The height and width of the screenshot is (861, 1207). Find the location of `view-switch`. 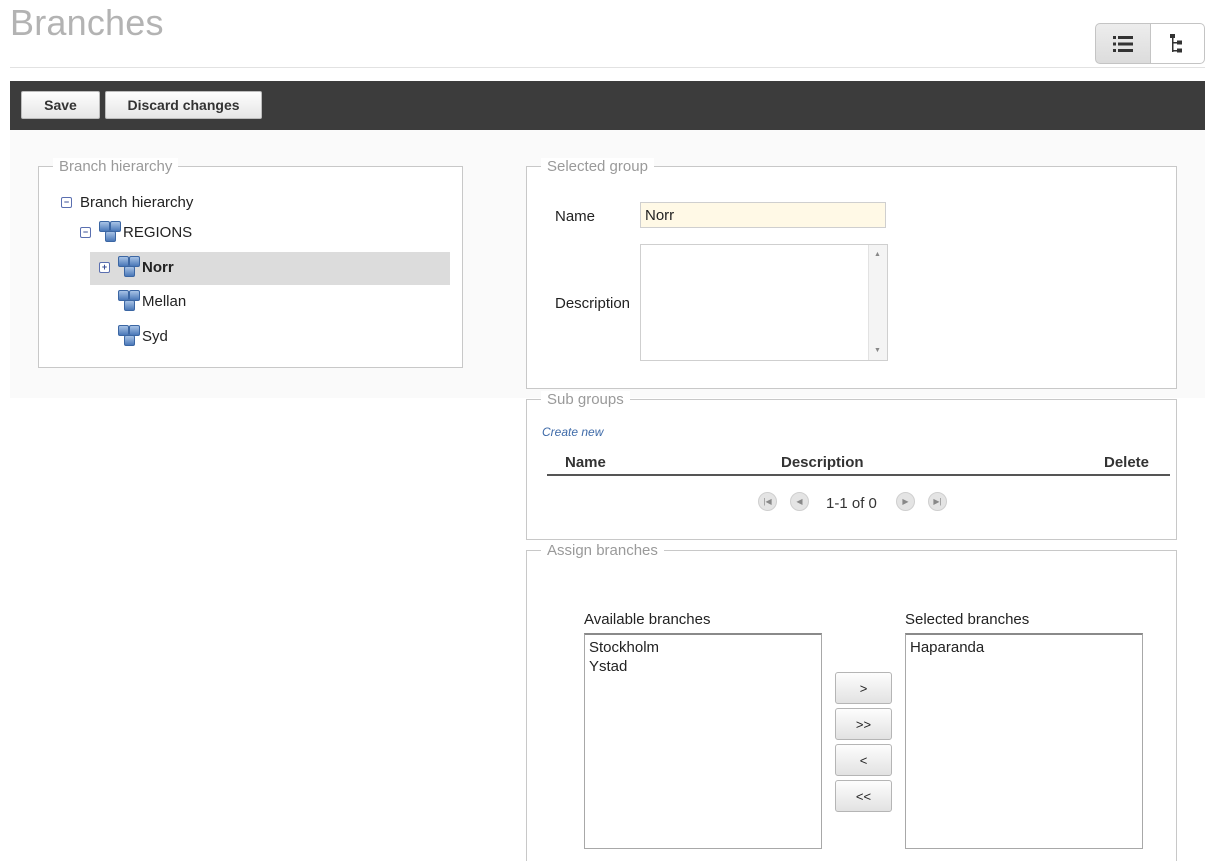

view-switch is located at coordinates (1150, 43).